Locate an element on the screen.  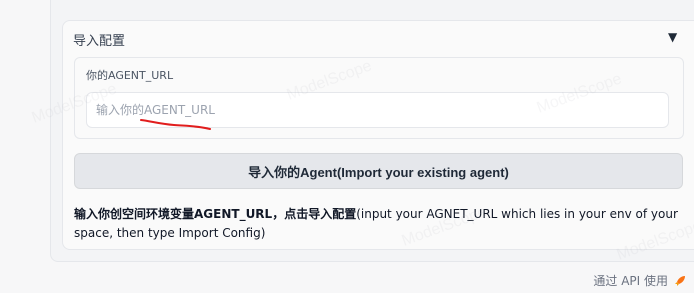
agent-url-label: 你的AGENT_URL is located at coordinates (130, 75).